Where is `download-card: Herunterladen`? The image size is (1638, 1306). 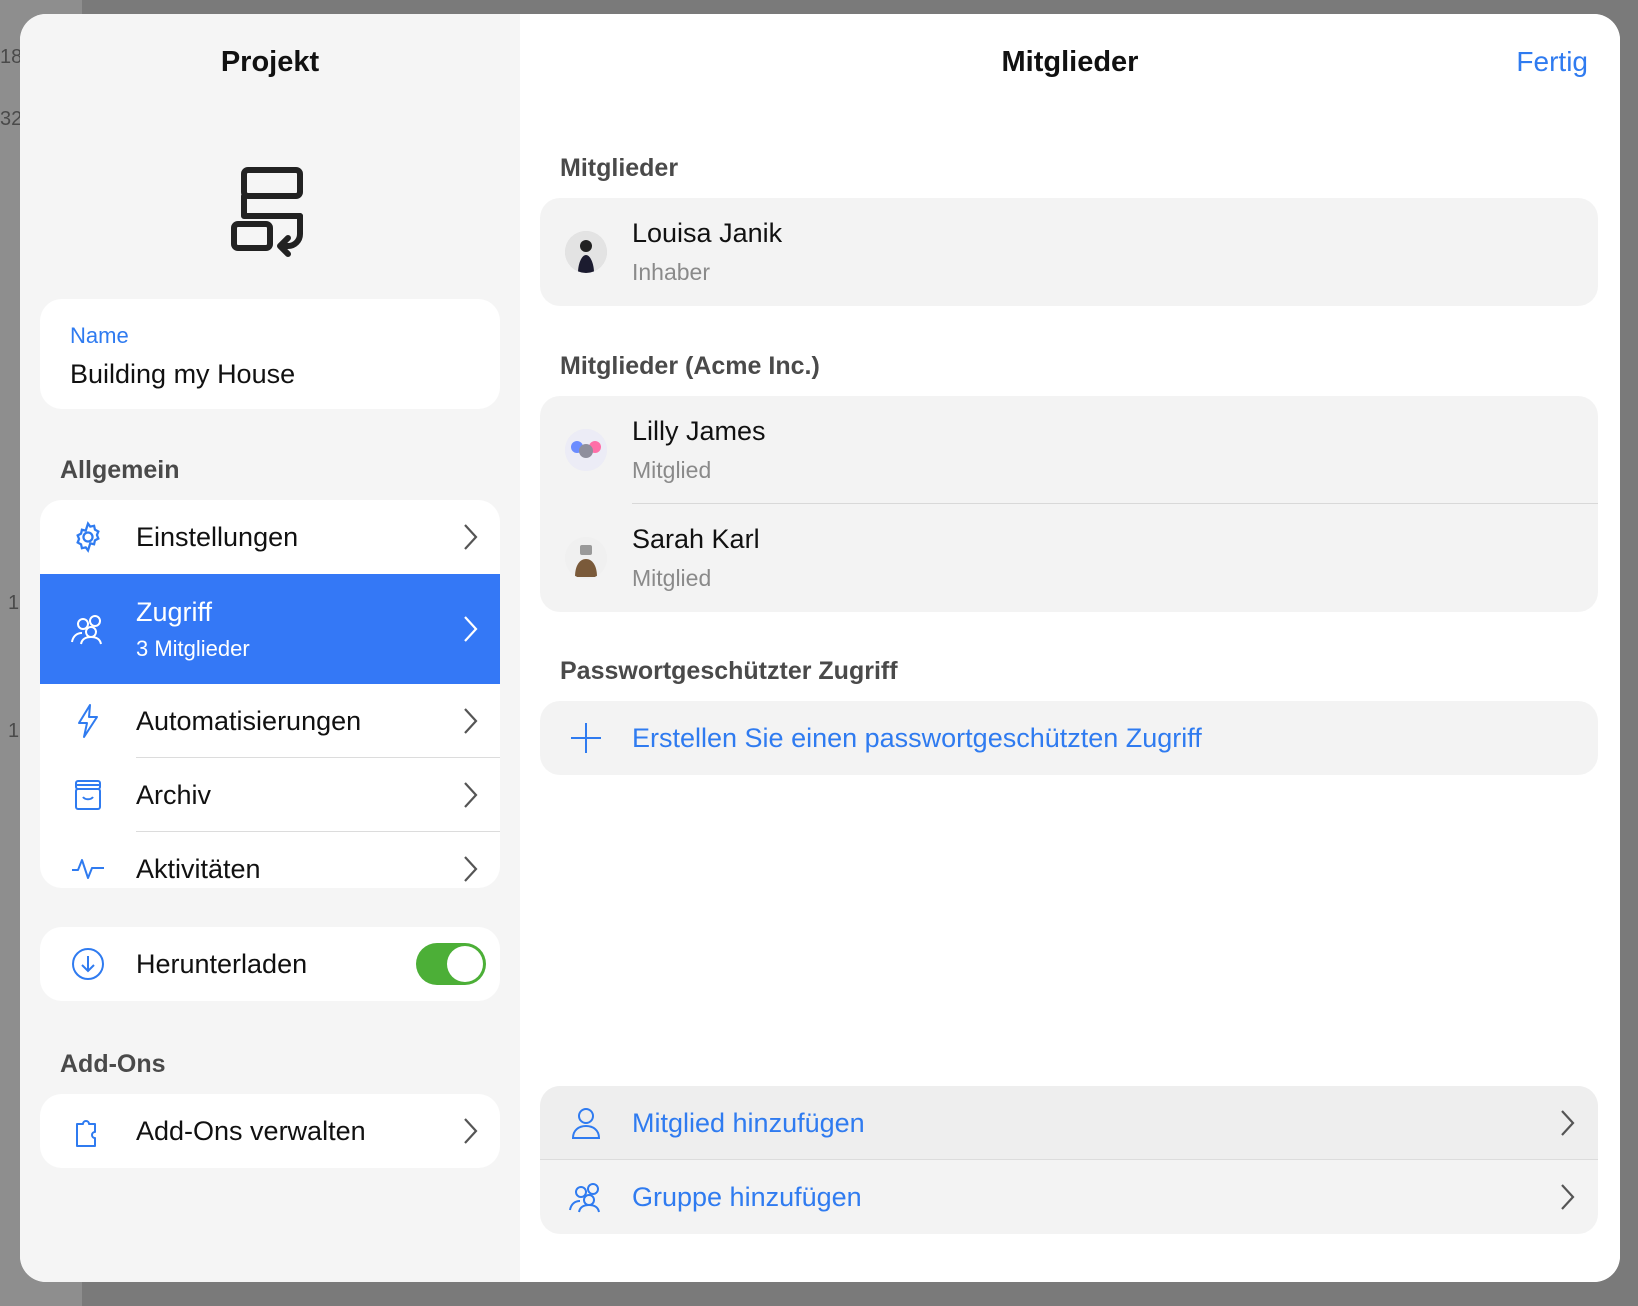 download-card: Herunterladen is located at coordinates (270, 964).